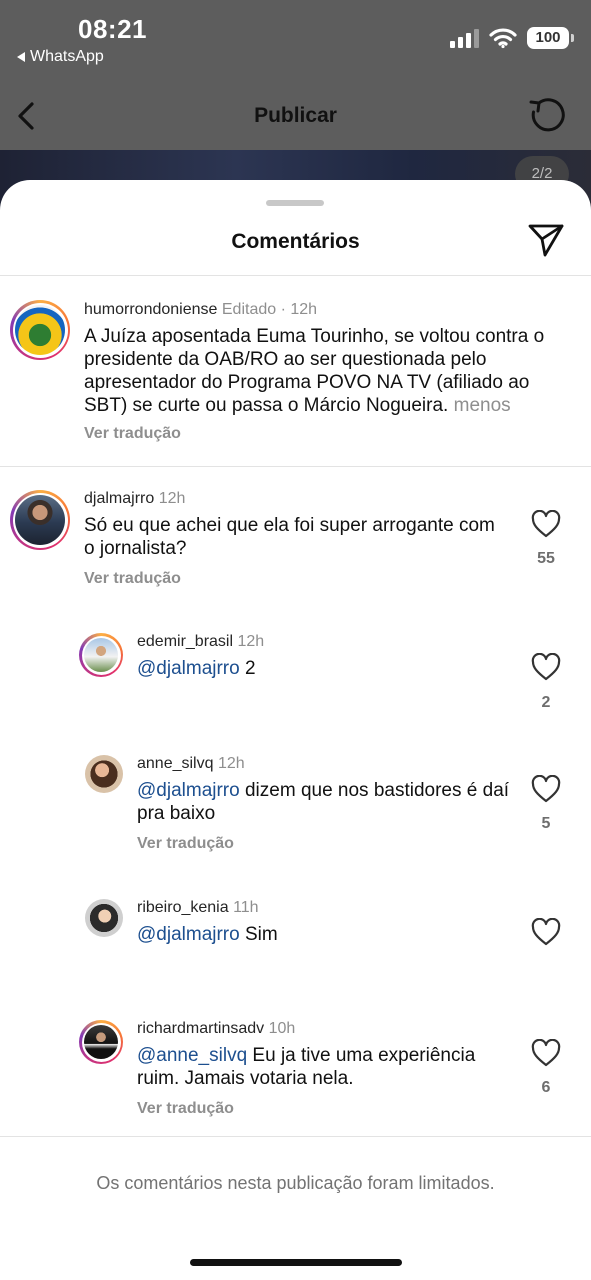 The height and width of the screenshot is (1280, 591). I want to click on back-to-app-link: WhatsApp, so click(60, 57).